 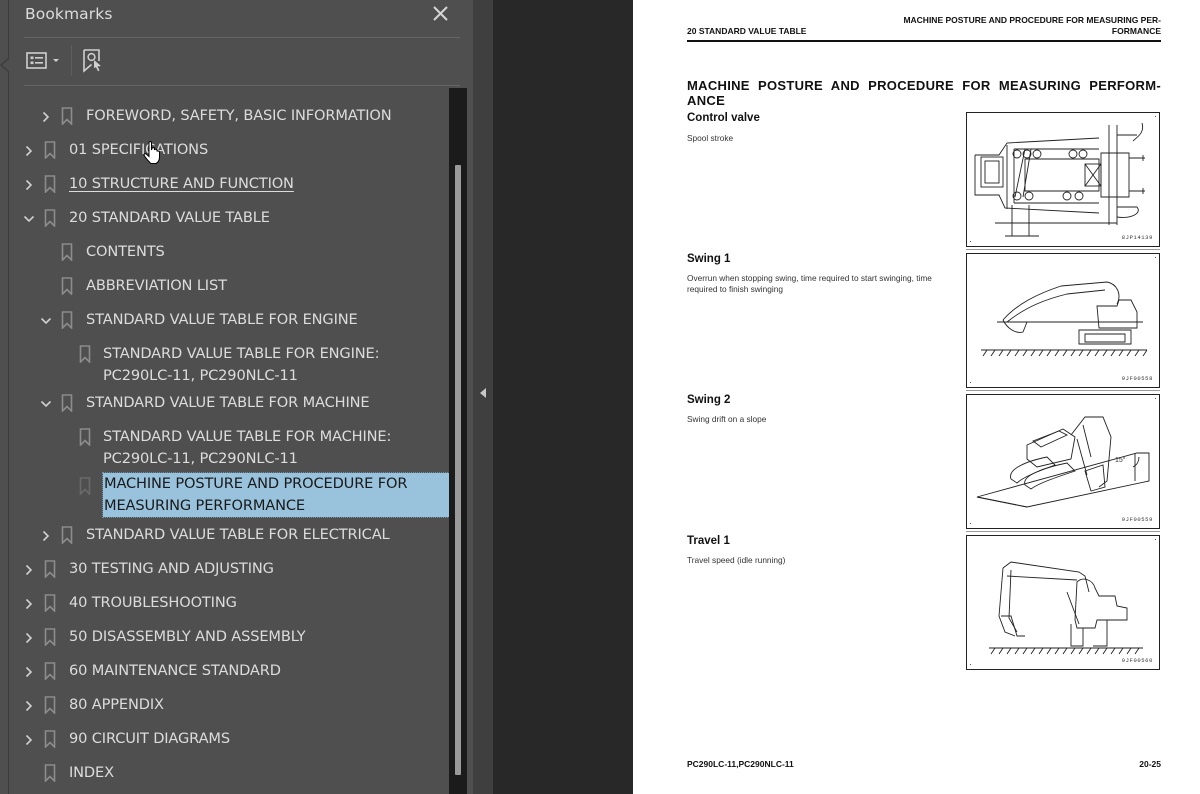 What do you see at coordinates (706, 100) in the screenshot?
I see `document-title-line2: ANCE` at bounding box center [706, 100].